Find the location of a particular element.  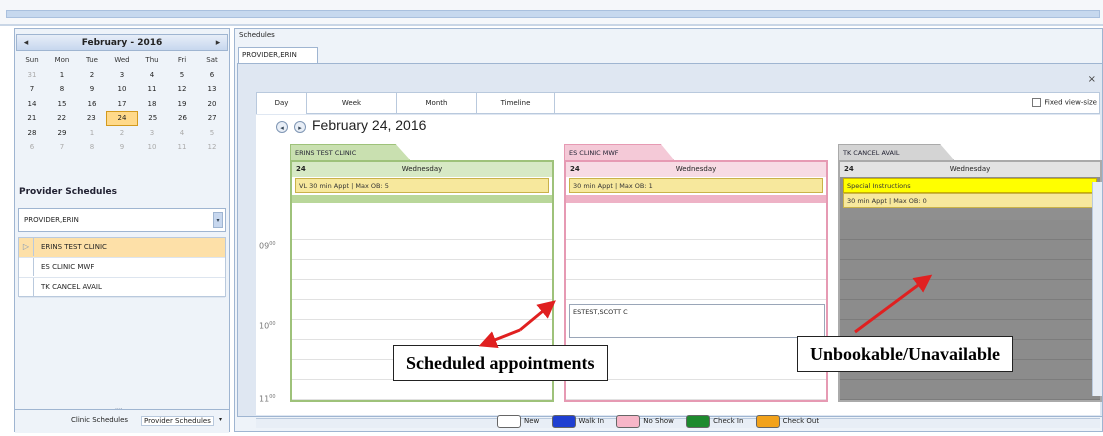

annotation-arrows is located at coordinates (705, 311).